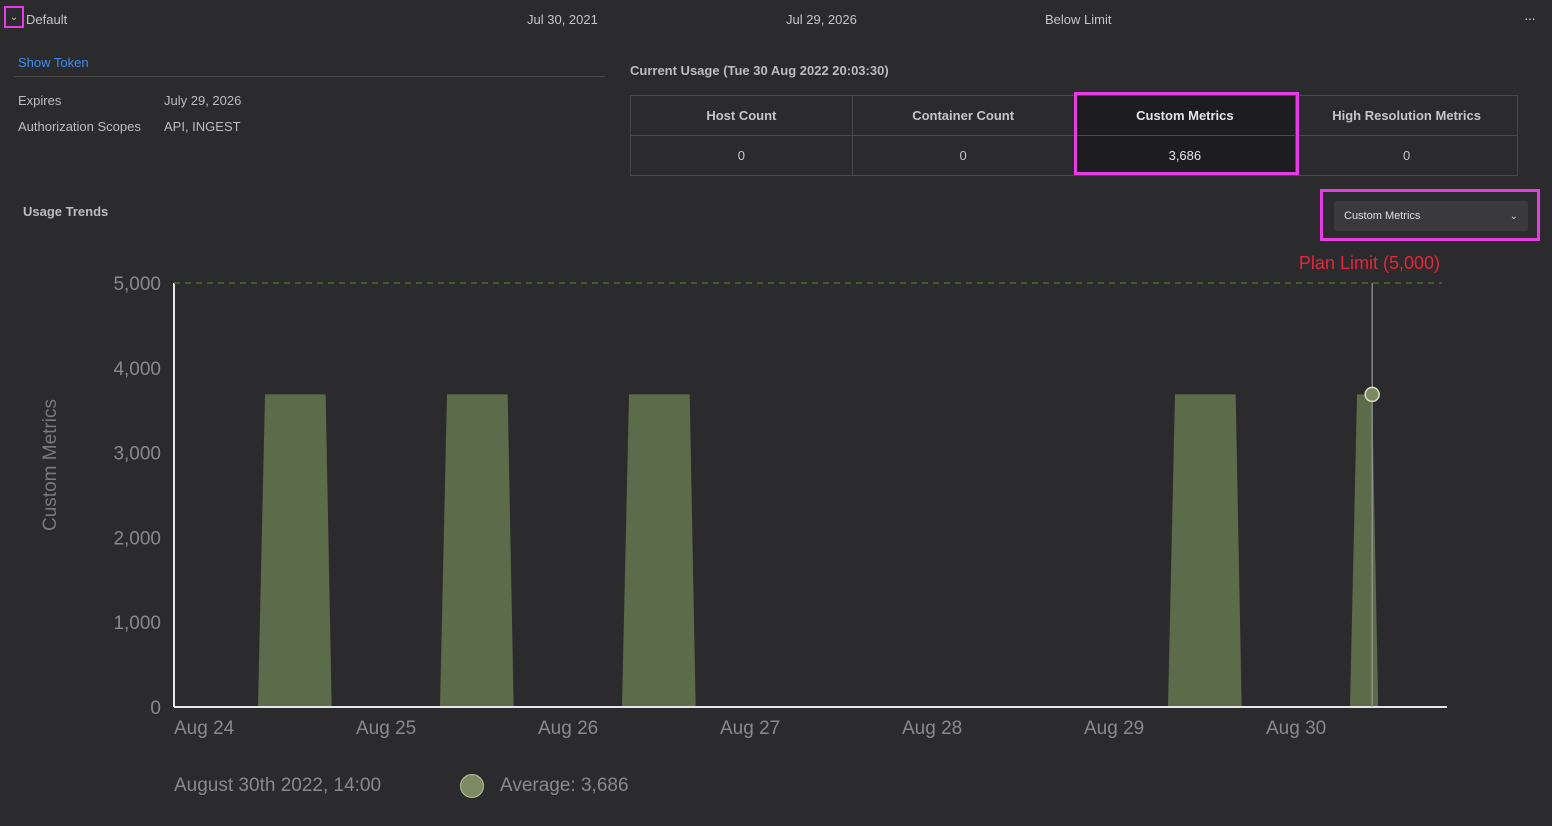 The image size is (1552, 826). Describe the element at coordinates (562, 19) in the screenshot. I see `token-created-date: Jul 30, 2021` at that location.